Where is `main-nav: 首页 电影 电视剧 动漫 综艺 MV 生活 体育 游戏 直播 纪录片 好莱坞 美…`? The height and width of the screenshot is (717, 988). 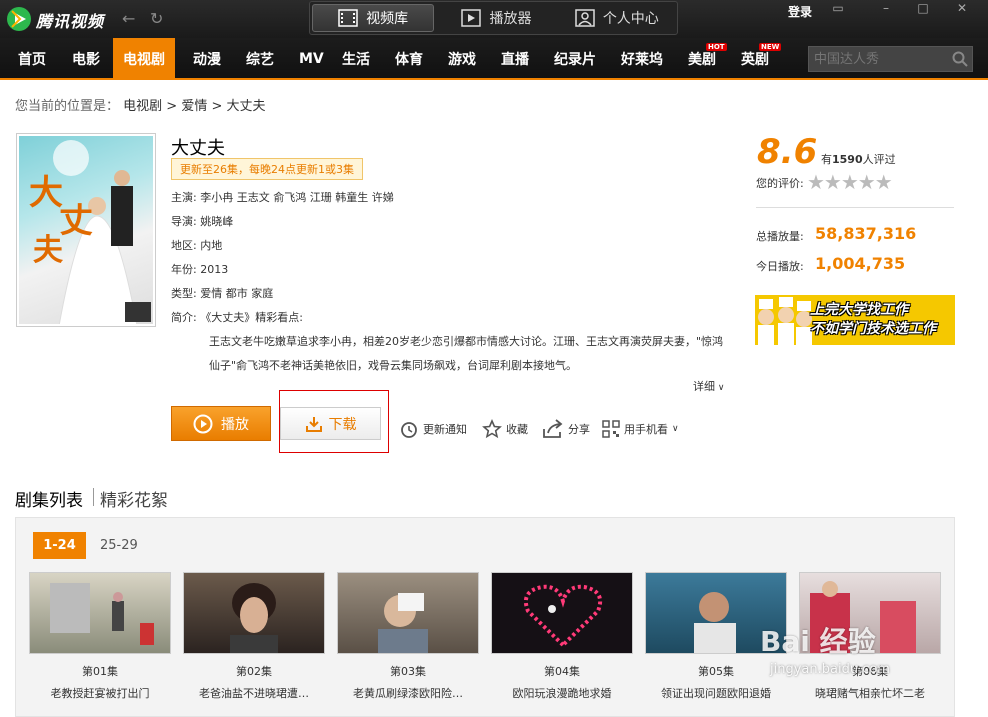 main-nav: 首页 电影 电视剧 动漫 综艺 MV 生活 体育 游戏 直播 纪录片 好莱坞 美… is located at coordinates (494, 59).